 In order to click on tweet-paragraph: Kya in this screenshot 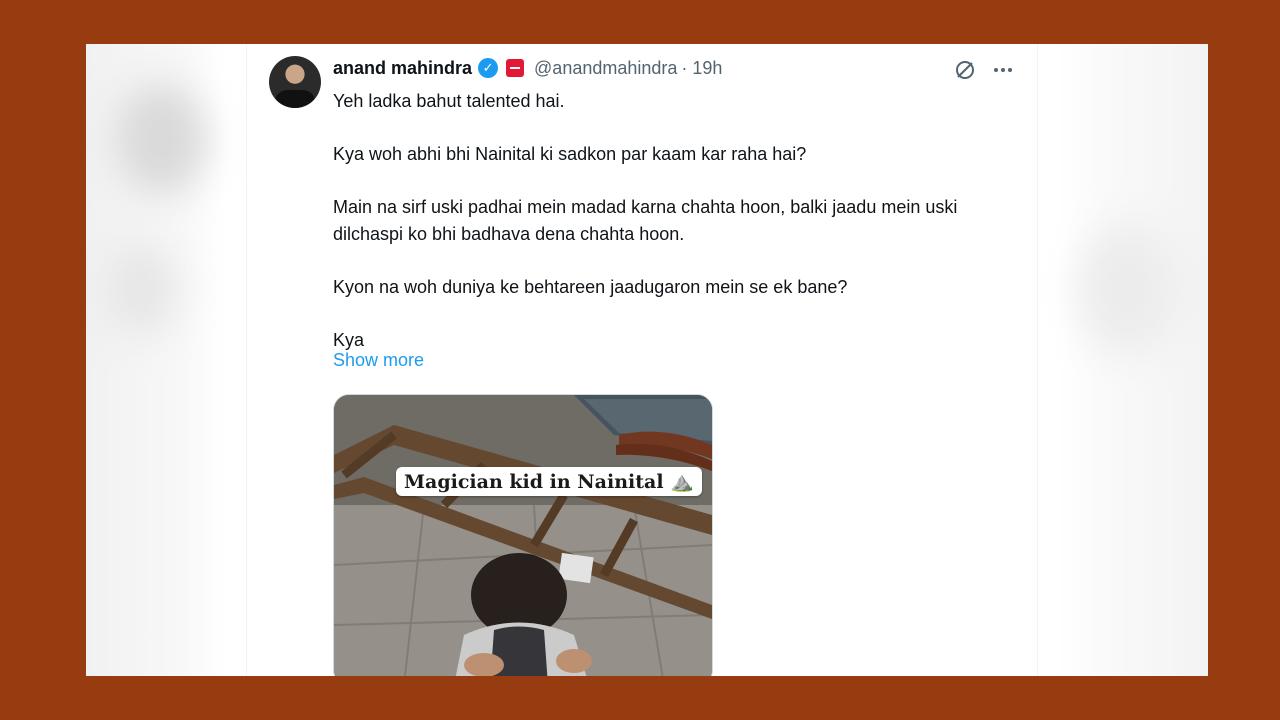, I will do `click(349, 340)`.